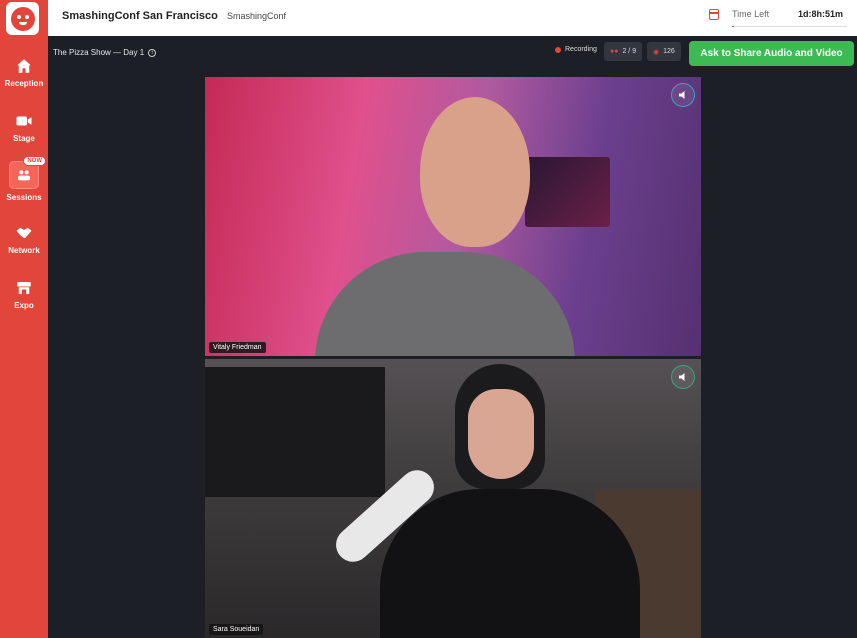  Describe the element at coordinates (99, 52) in the screenshot. I see `stage-title-text: The Pizza Show — Day 1` at that location.